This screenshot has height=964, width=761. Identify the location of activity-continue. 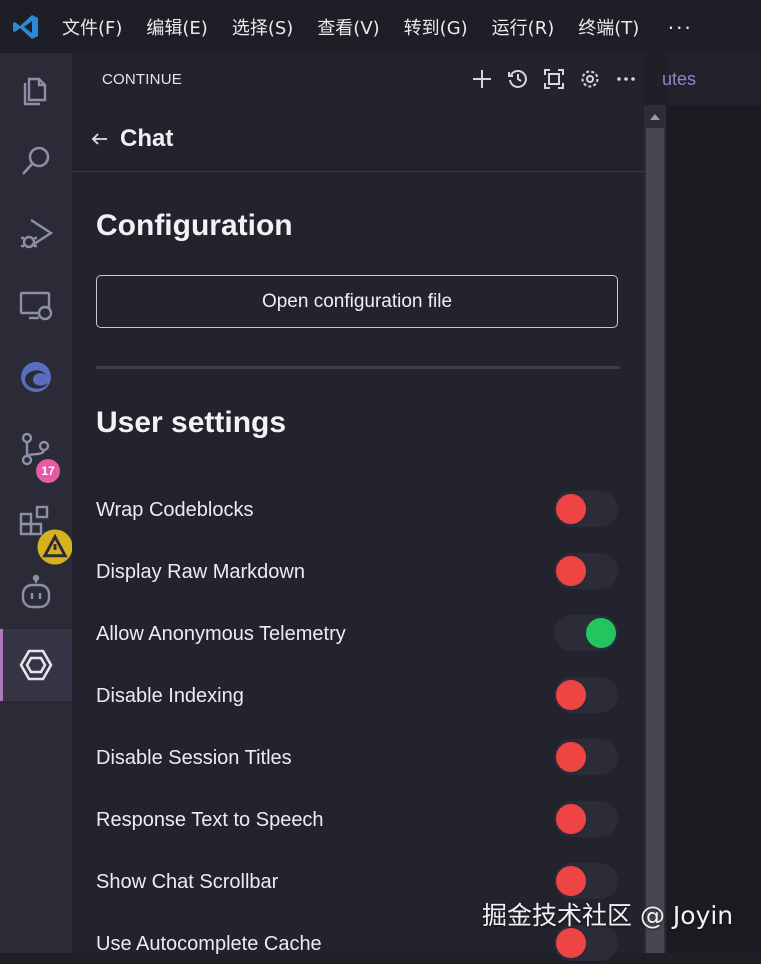
(36, 665).